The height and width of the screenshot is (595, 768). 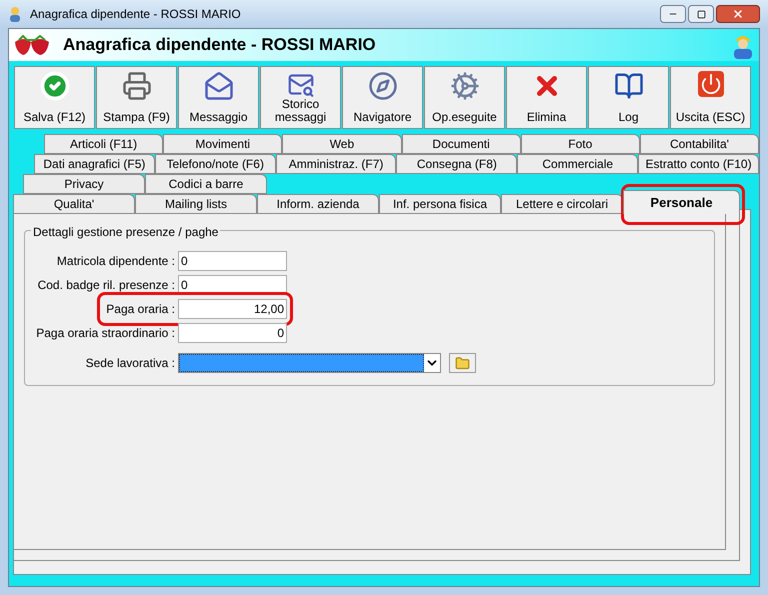 I want to click on tab: Codici a barre, so click(x=206, y=184).